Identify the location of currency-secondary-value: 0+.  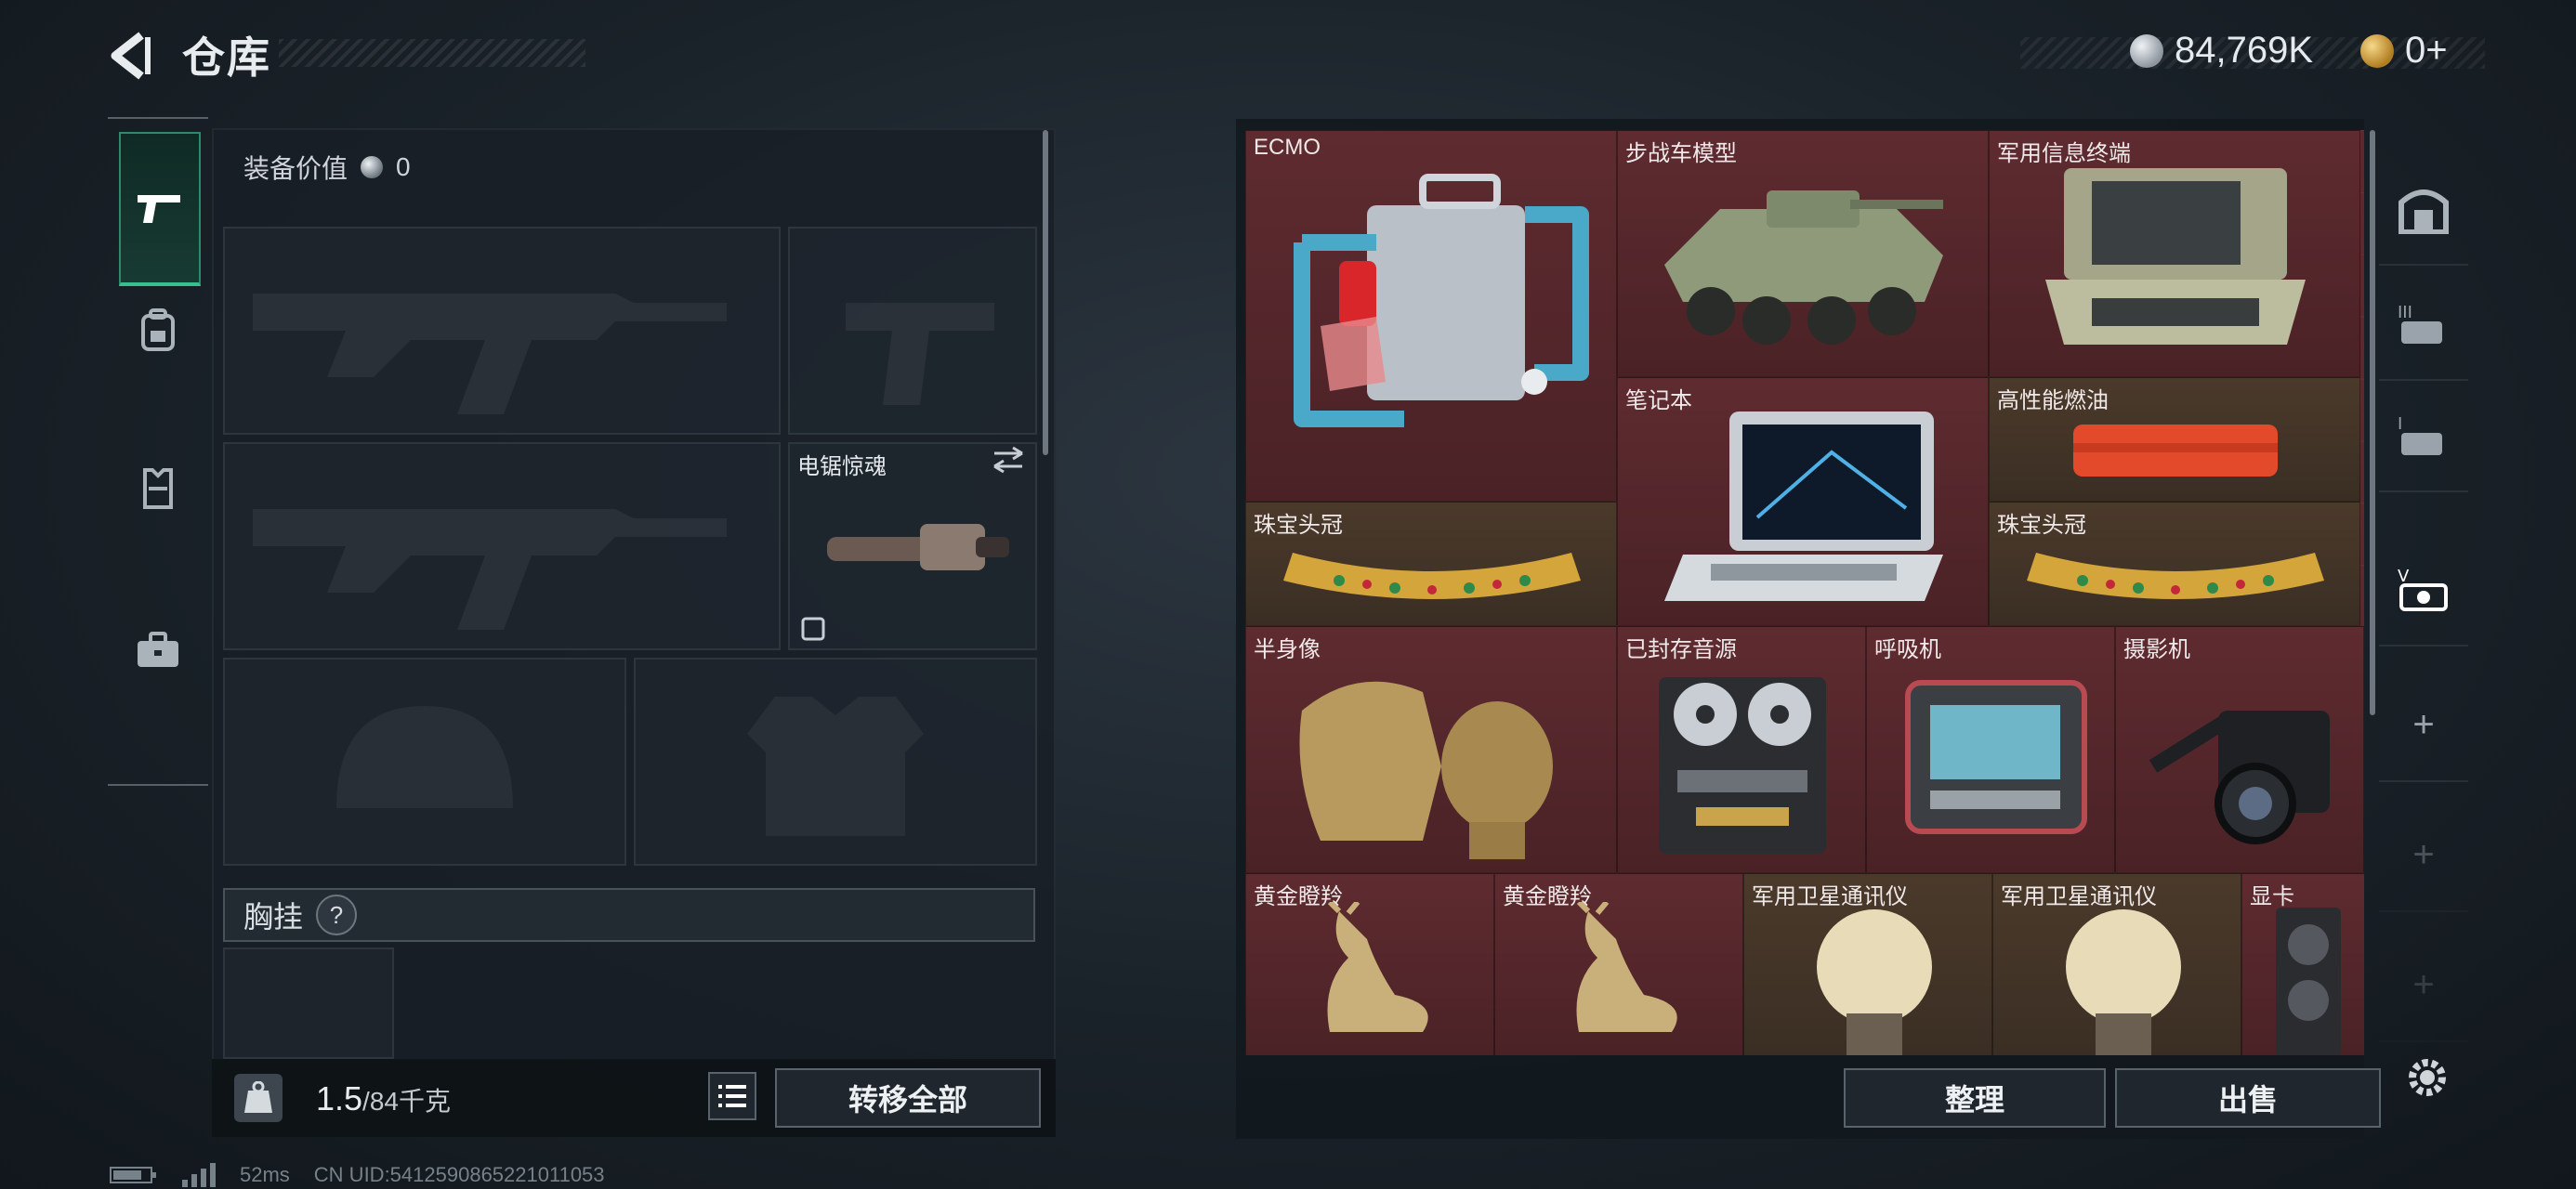
(2426, 51).